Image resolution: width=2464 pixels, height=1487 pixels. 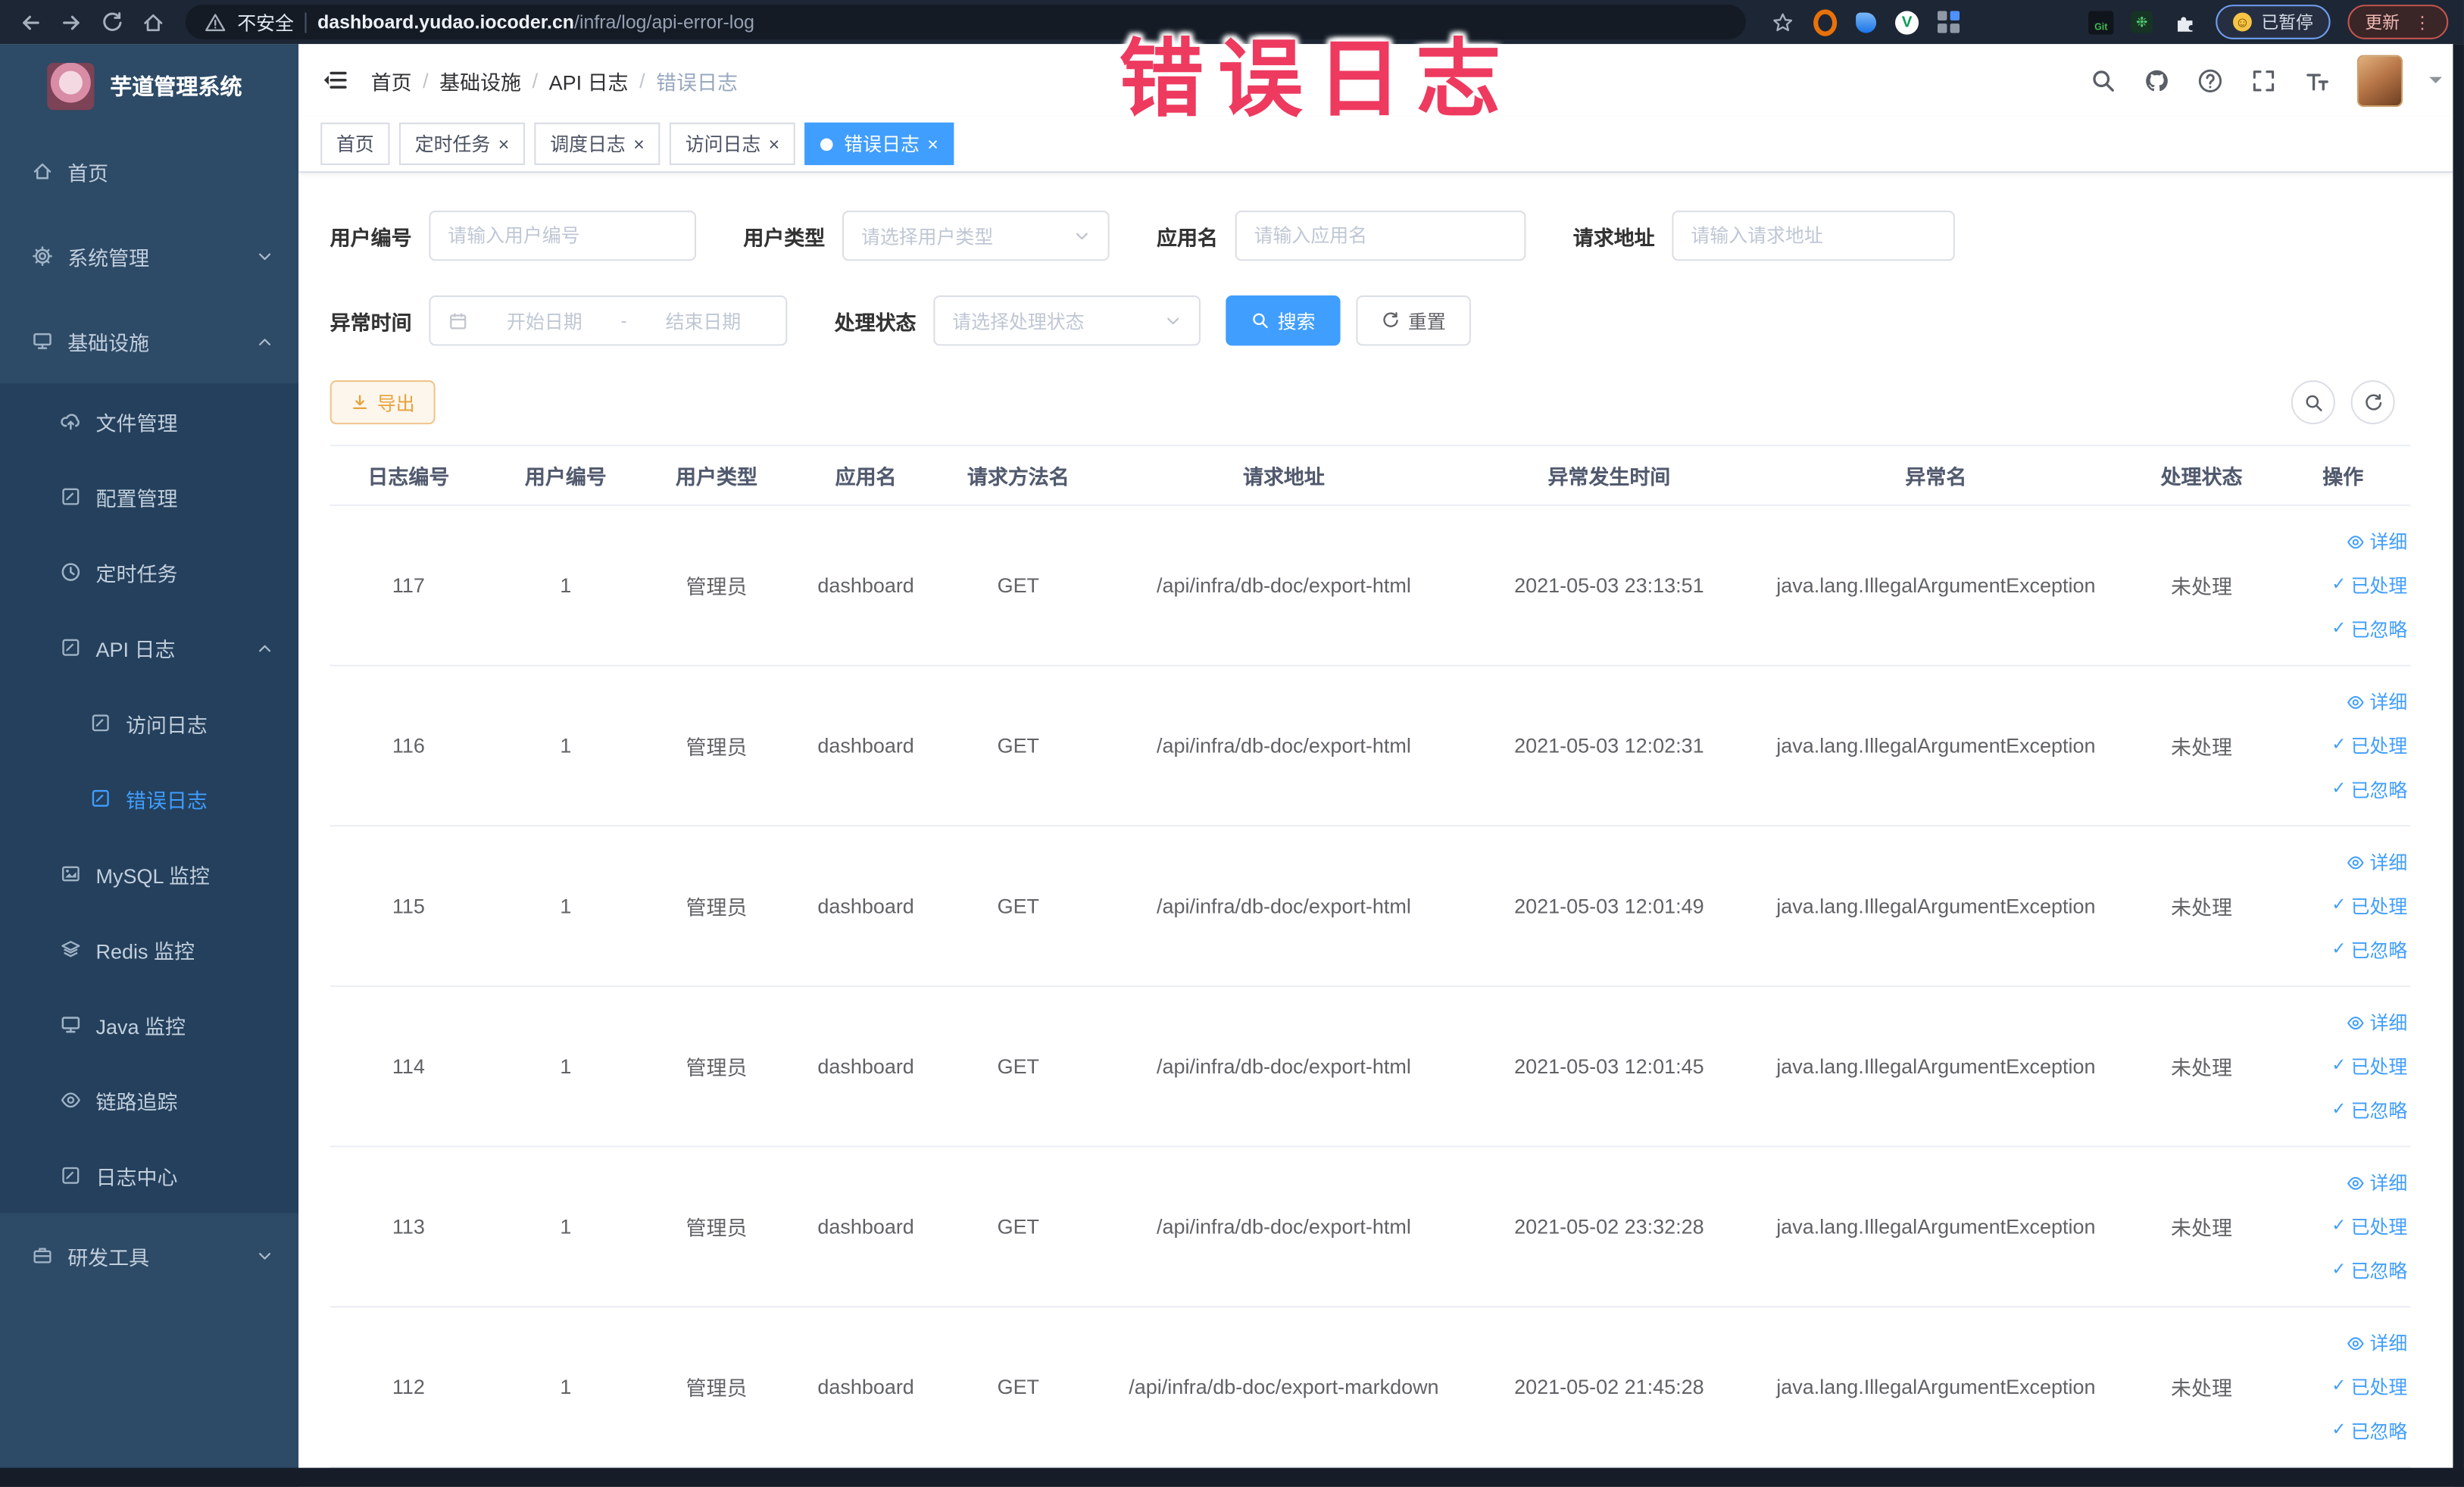 What do you see at coordinates (2210, 80) in the screenshot?
I see `help-icon` at bounding box center [2210, 80].